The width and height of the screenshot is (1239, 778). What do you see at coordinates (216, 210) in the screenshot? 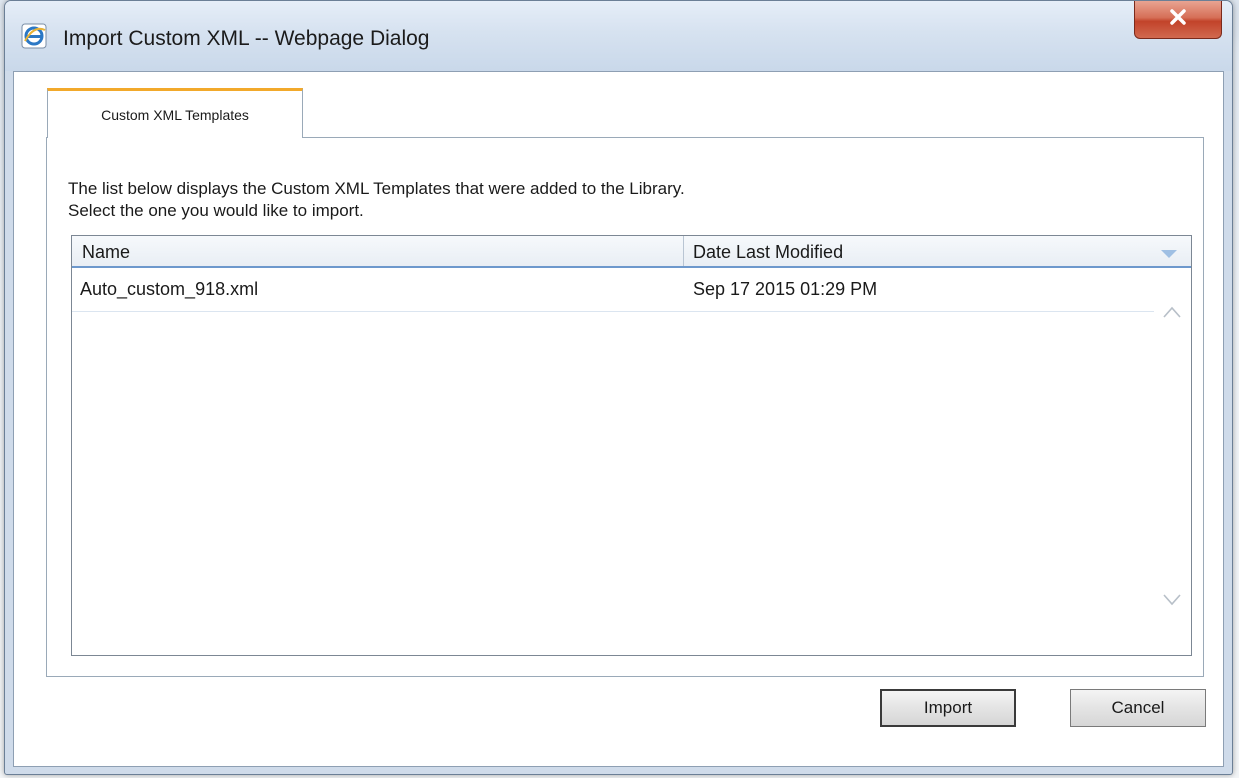
I see `description-line-2: Select the one you would like to import.` at bounding box center [216, 210].